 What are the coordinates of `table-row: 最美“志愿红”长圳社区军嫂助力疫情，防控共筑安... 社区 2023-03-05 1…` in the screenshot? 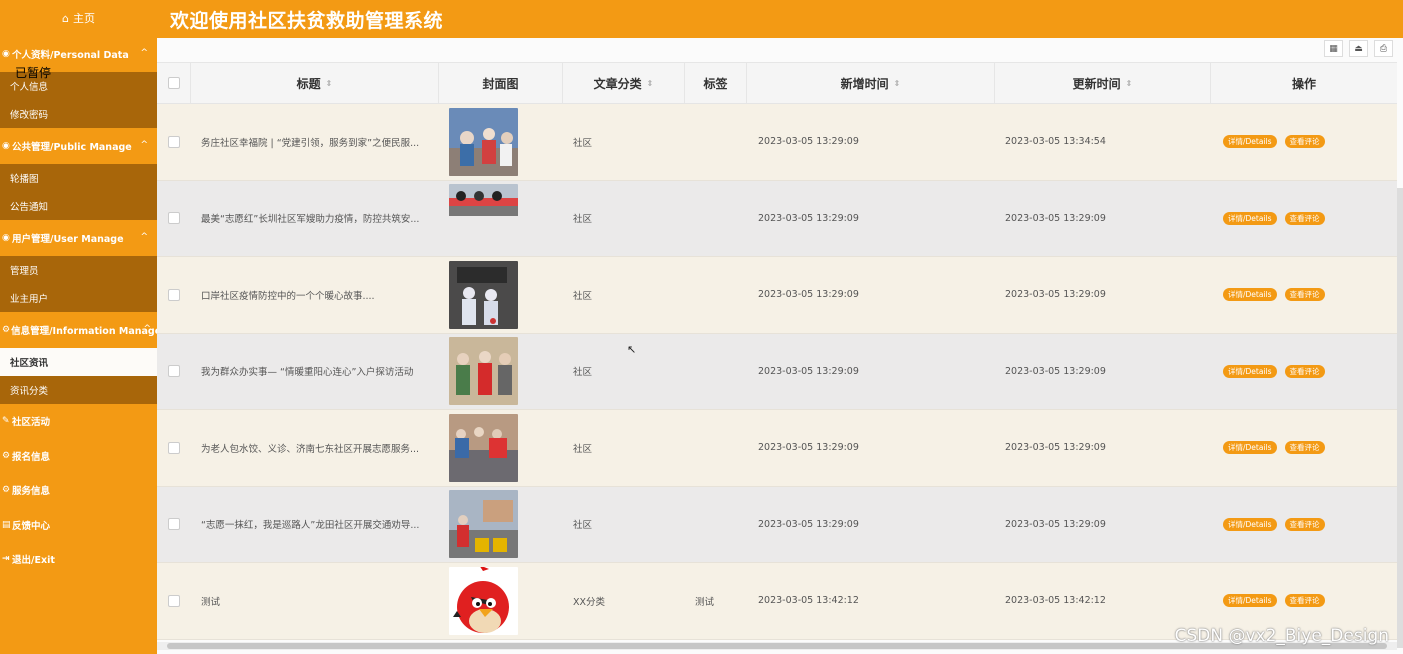 It's located at (777, 218).